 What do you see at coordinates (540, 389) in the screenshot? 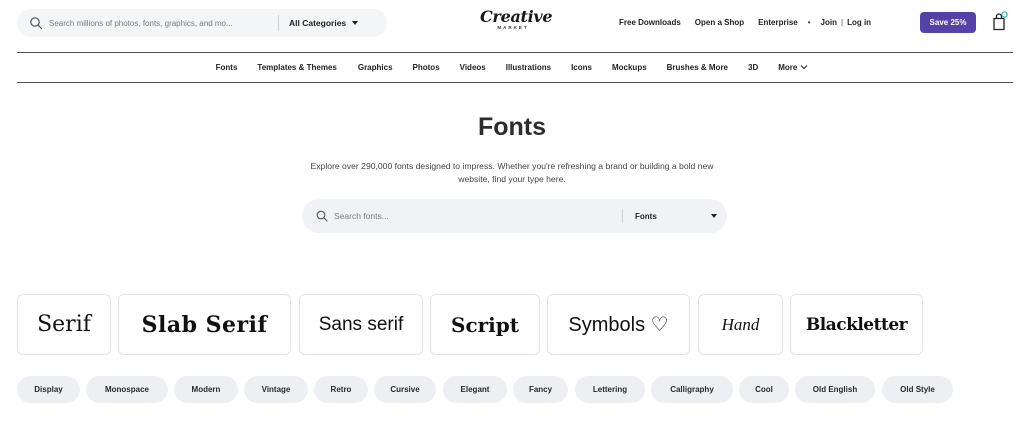
I see `tag-pill-fancy: Fancy` at bounding box center [540, 389].